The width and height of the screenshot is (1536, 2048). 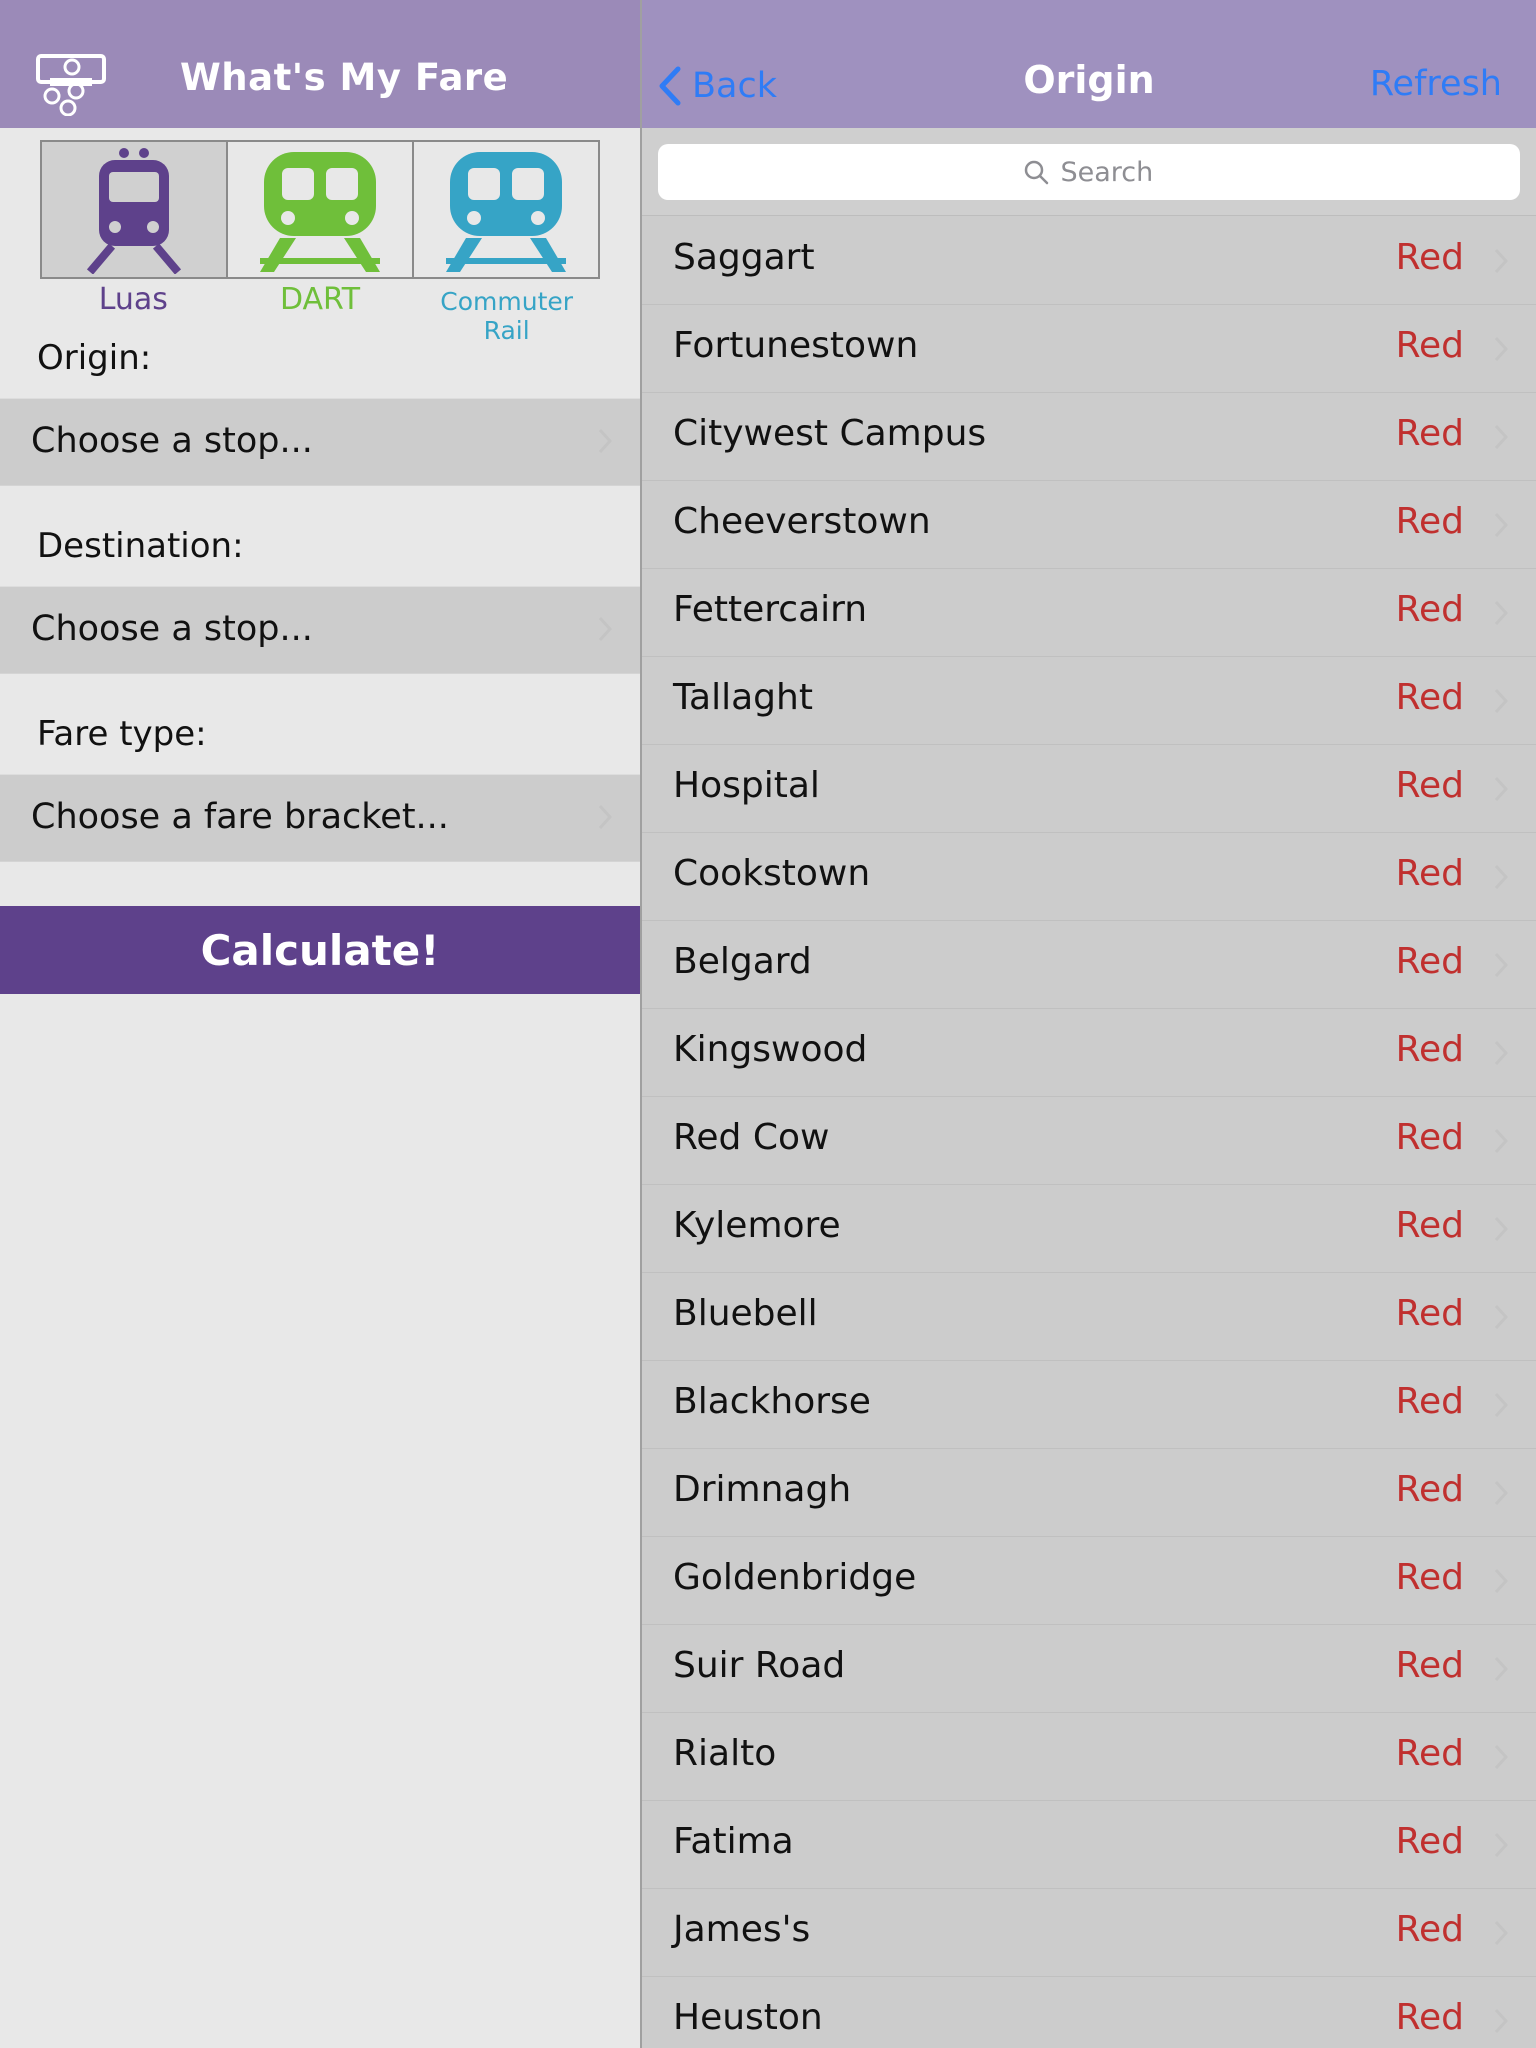 I want to click on stop-row: Kylemore Red, so click(x=1089, y=1229).